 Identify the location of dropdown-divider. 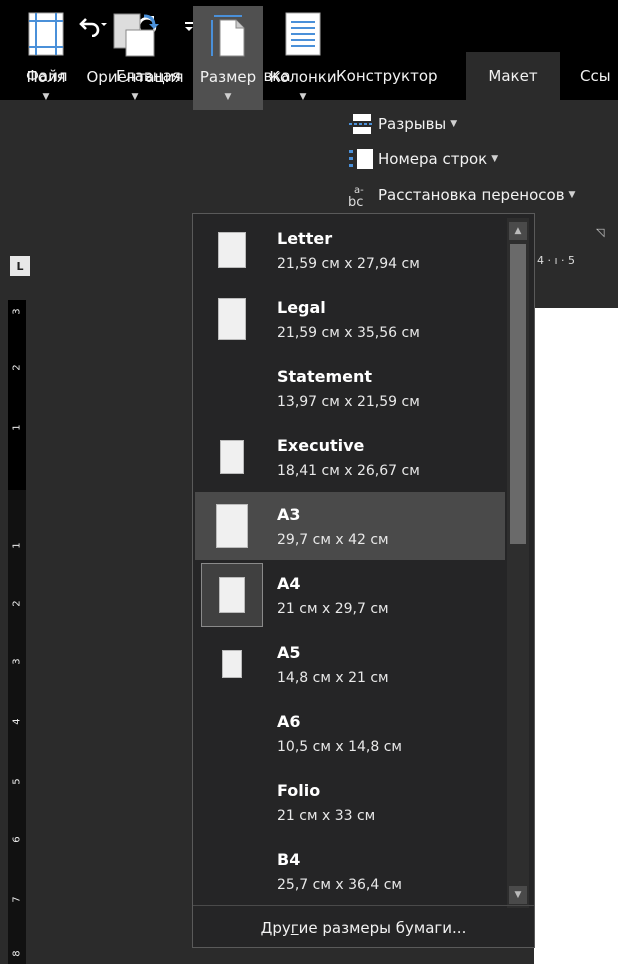
(363, 905).